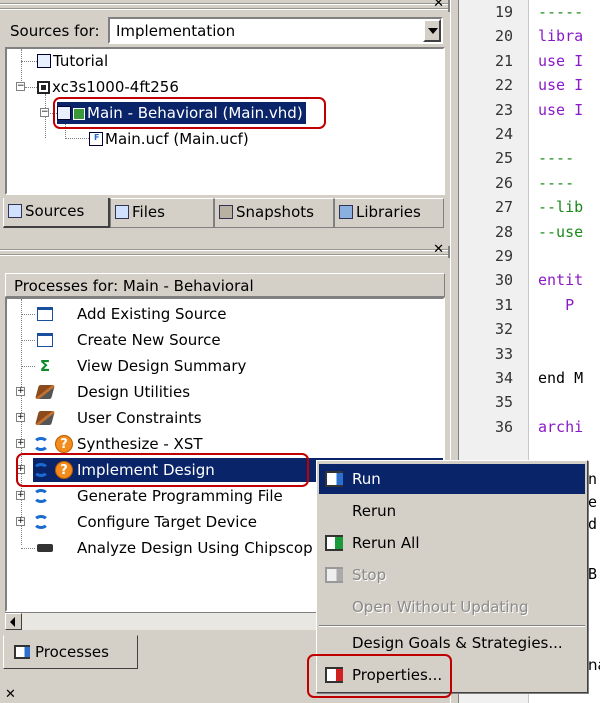 The width and height of the screenshot is (600, 703). What do you see at coordinates (503, 109) in the screenshot?
I see `line-number: 23` at bounding box center [503, 109].